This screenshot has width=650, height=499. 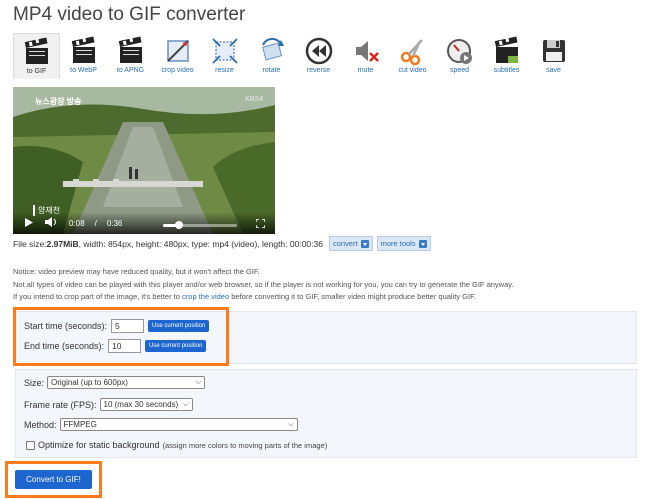 What do you see at coordinates (271, 70) in the screenshot?
I see `tool-label: rotate` at bounding box center [271, 70].